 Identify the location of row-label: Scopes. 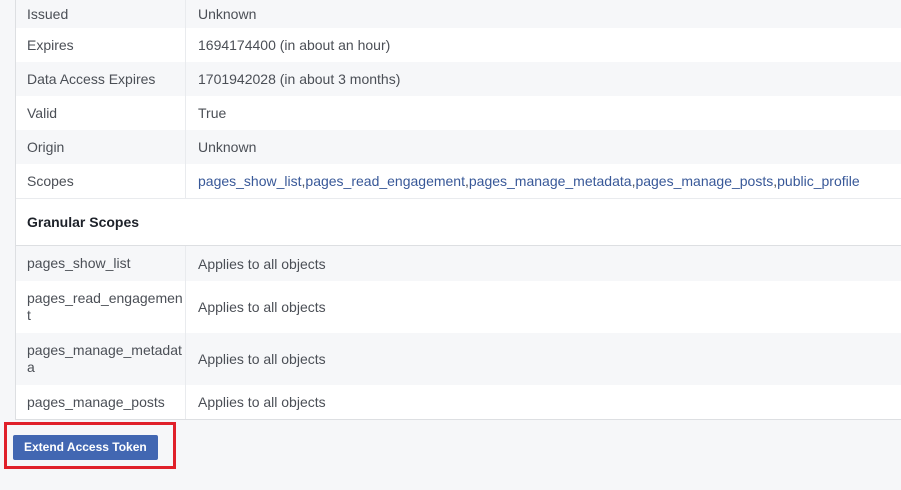
(101, 181).